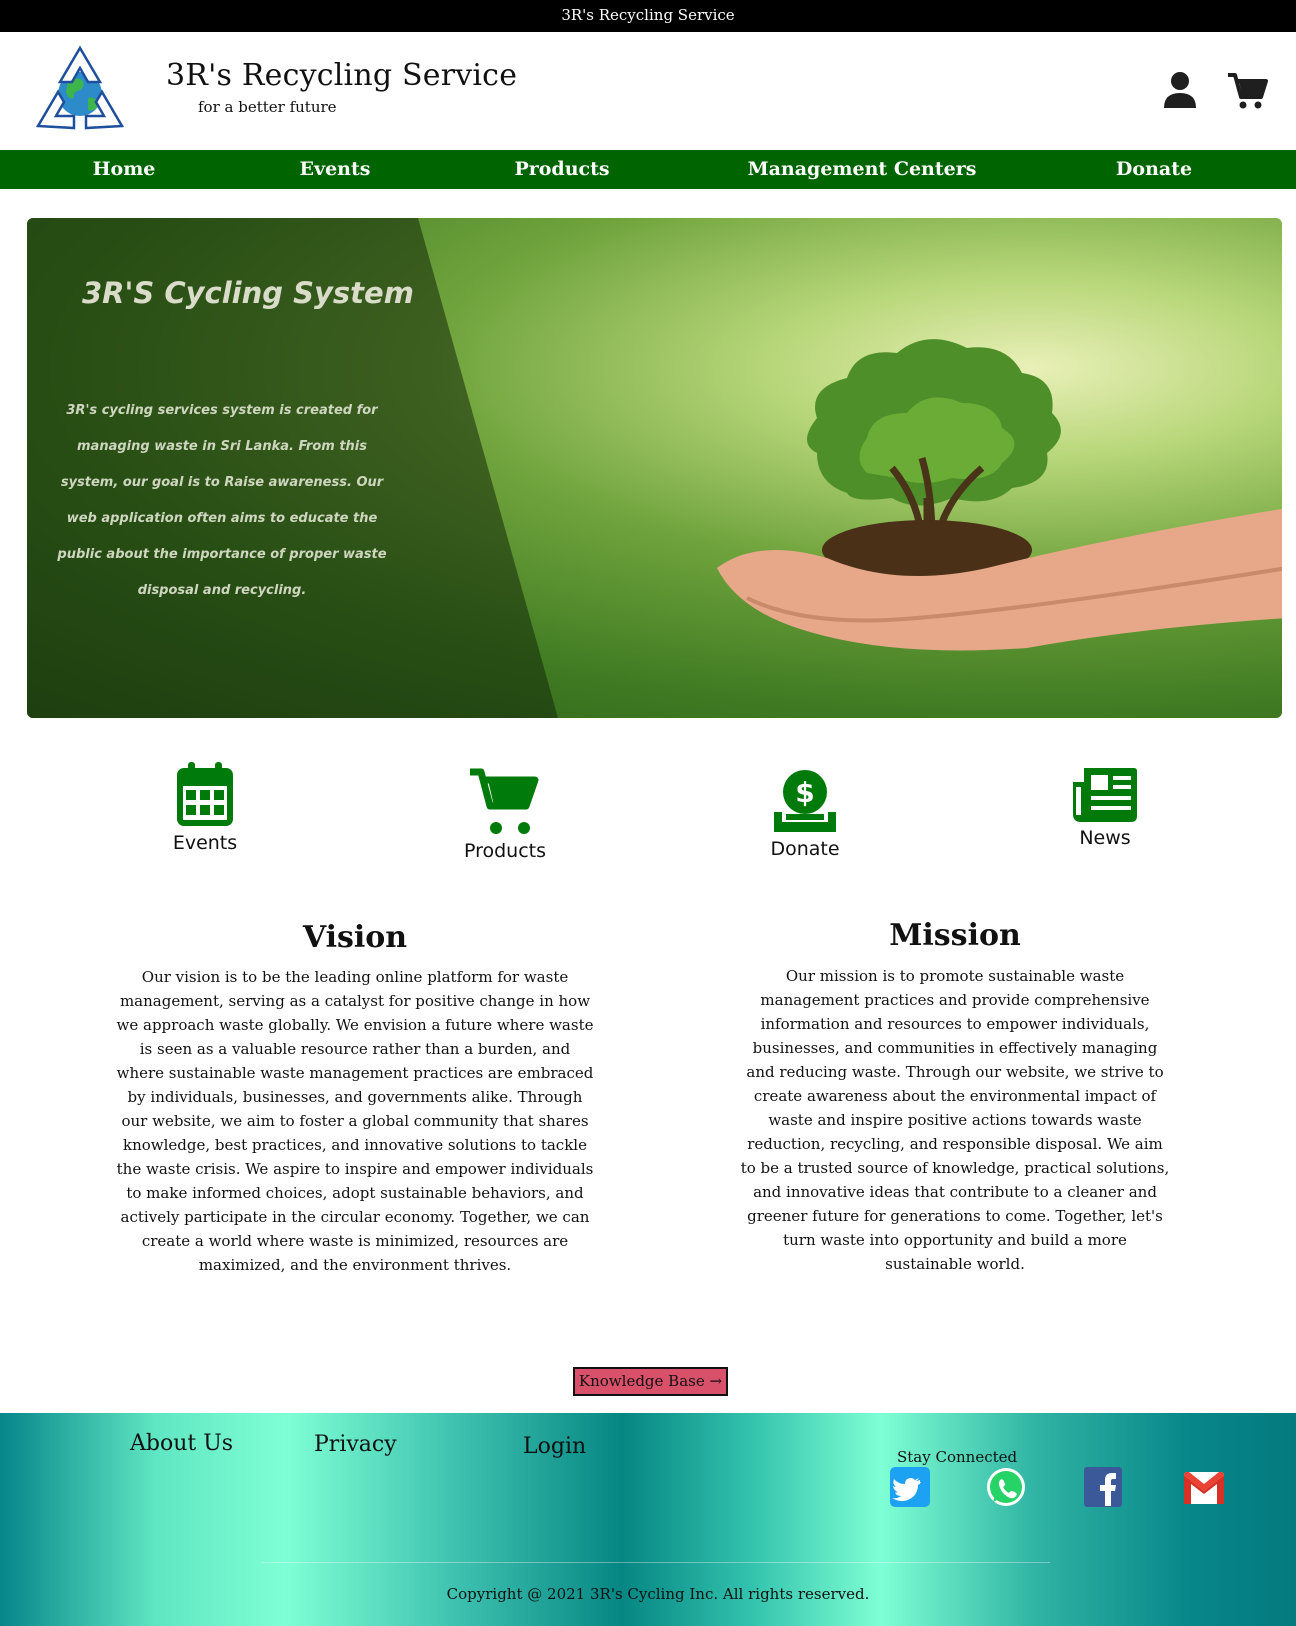 The width and height of the screenshot is (1296, 1626). Describe the element at coordinates (1105, 838) in the screenshot. I see `quick-link-label: News` at that location.